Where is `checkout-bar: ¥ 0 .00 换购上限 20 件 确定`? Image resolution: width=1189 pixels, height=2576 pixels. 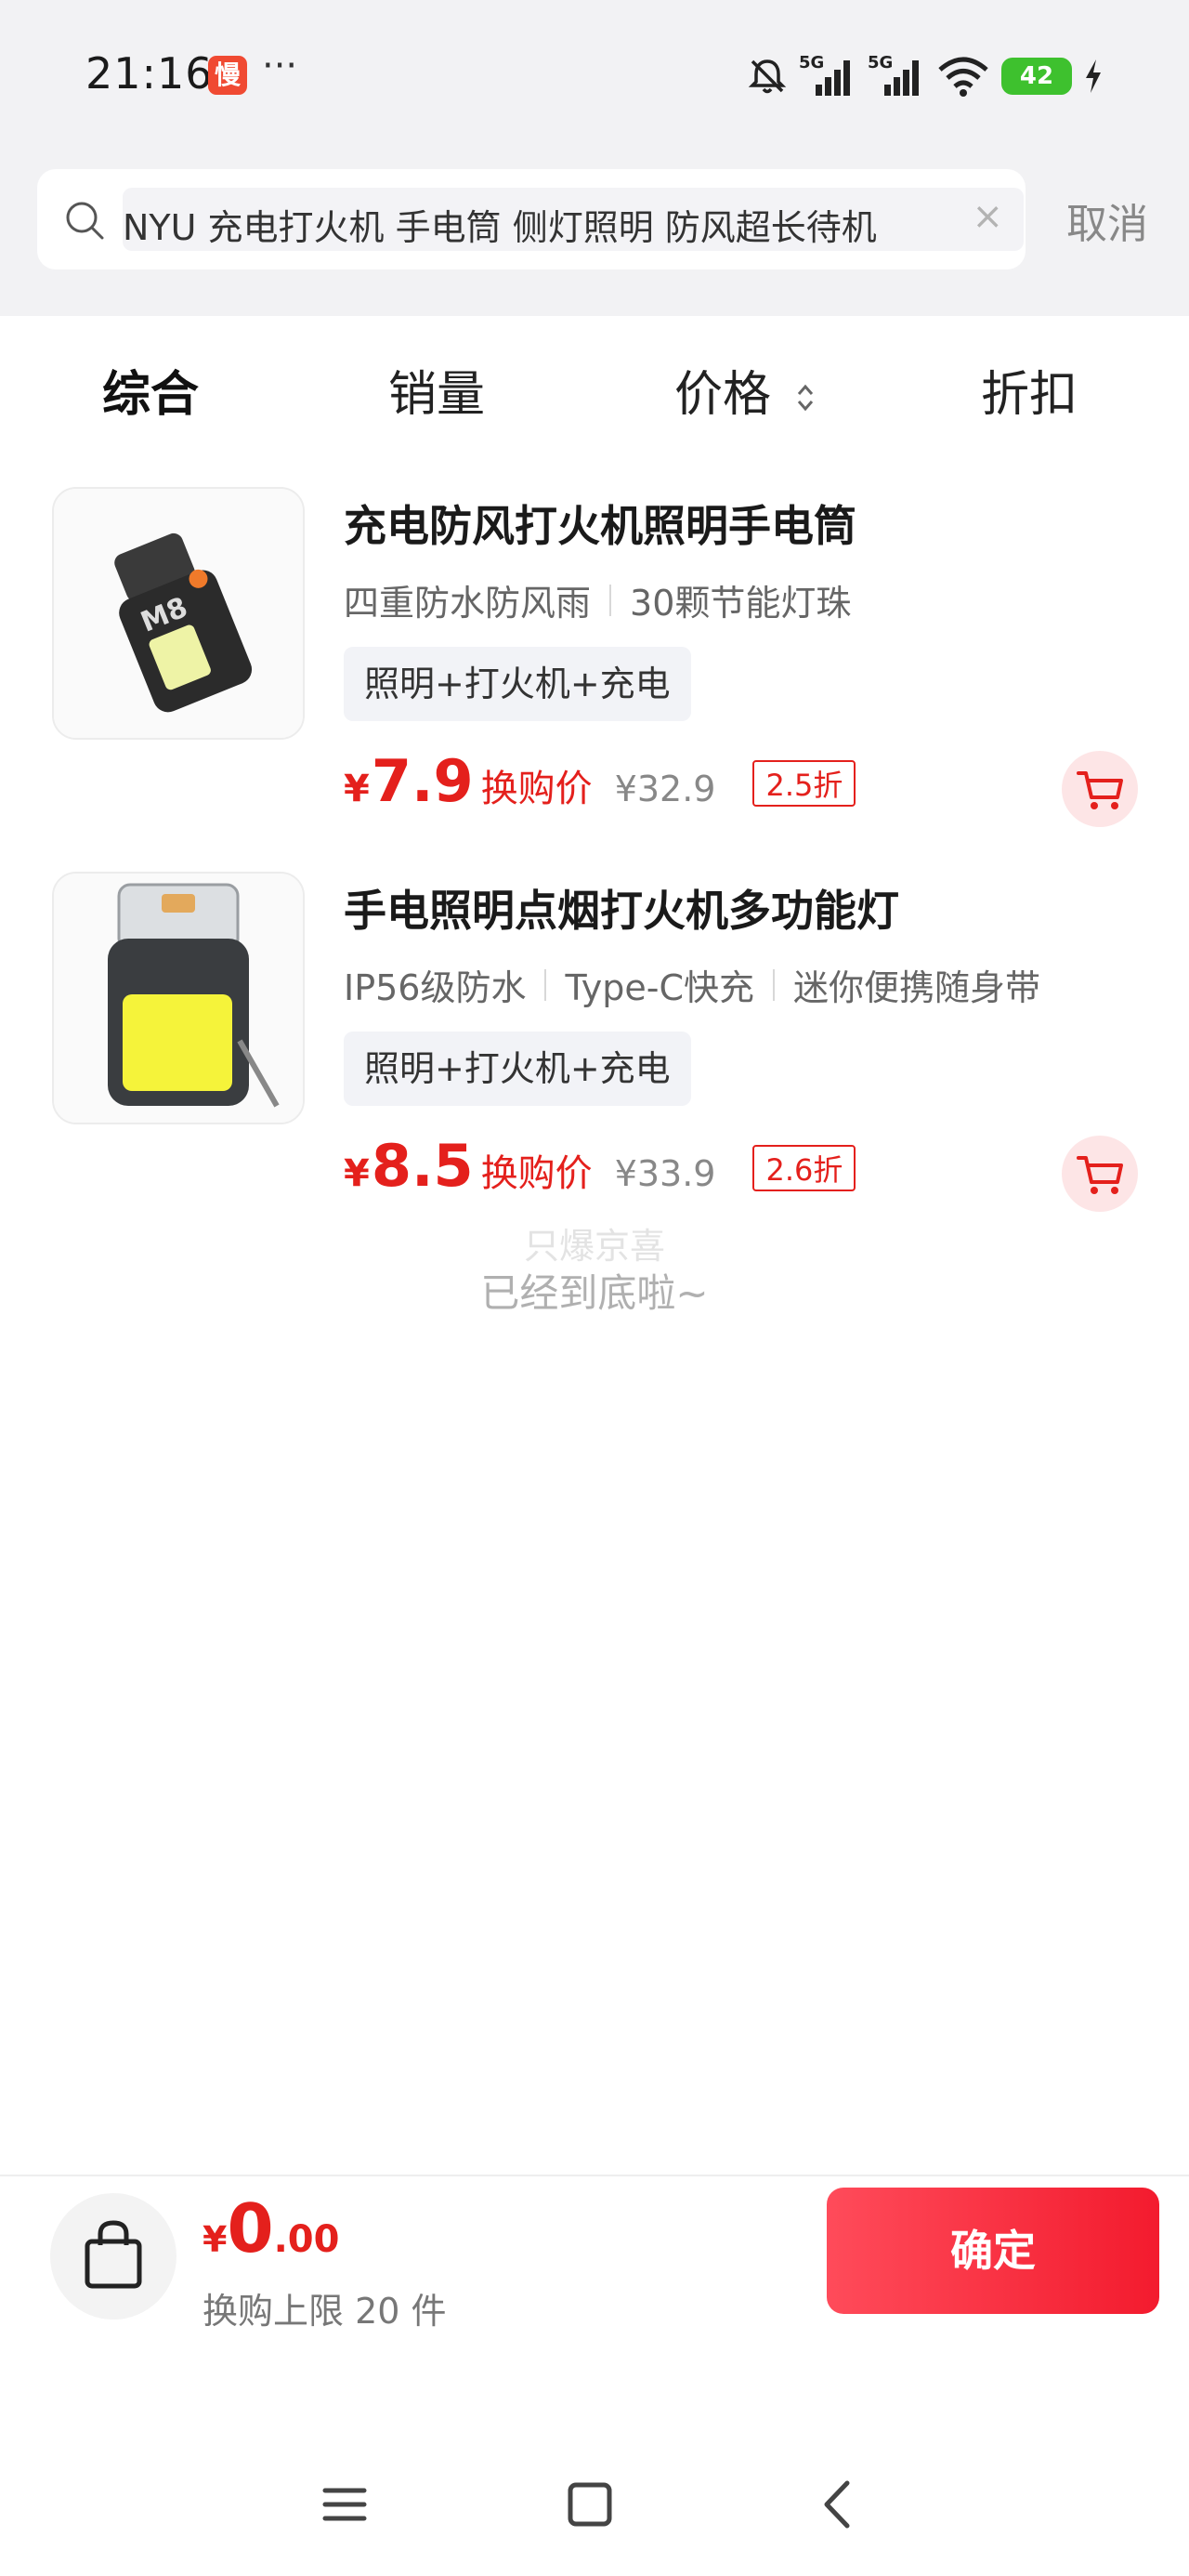 checkout-bar: ¥ 0 .00 换购上限 20 件 确定 is located at coordinates (594, 2258).